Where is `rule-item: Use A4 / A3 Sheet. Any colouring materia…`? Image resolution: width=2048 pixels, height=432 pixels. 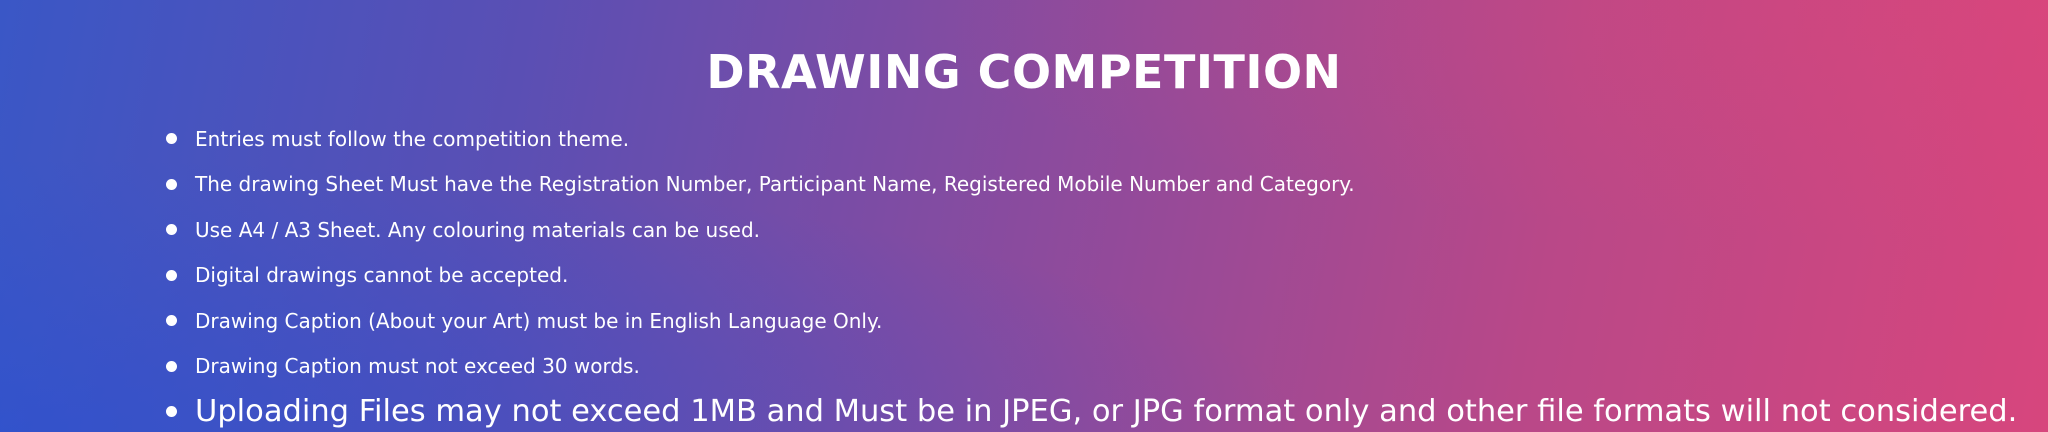
rule-item: Use A4 / A3 Sheet. Any colouring materia… is located at coordinates (1091, 230).